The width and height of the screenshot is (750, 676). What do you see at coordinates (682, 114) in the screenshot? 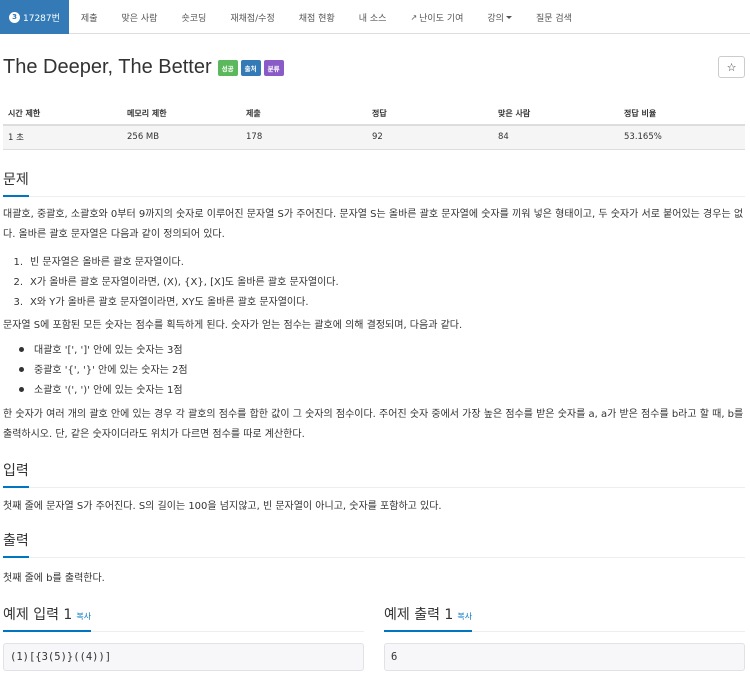
I see `th-ratio: 정답 비율` at bounding box center [682, 114].